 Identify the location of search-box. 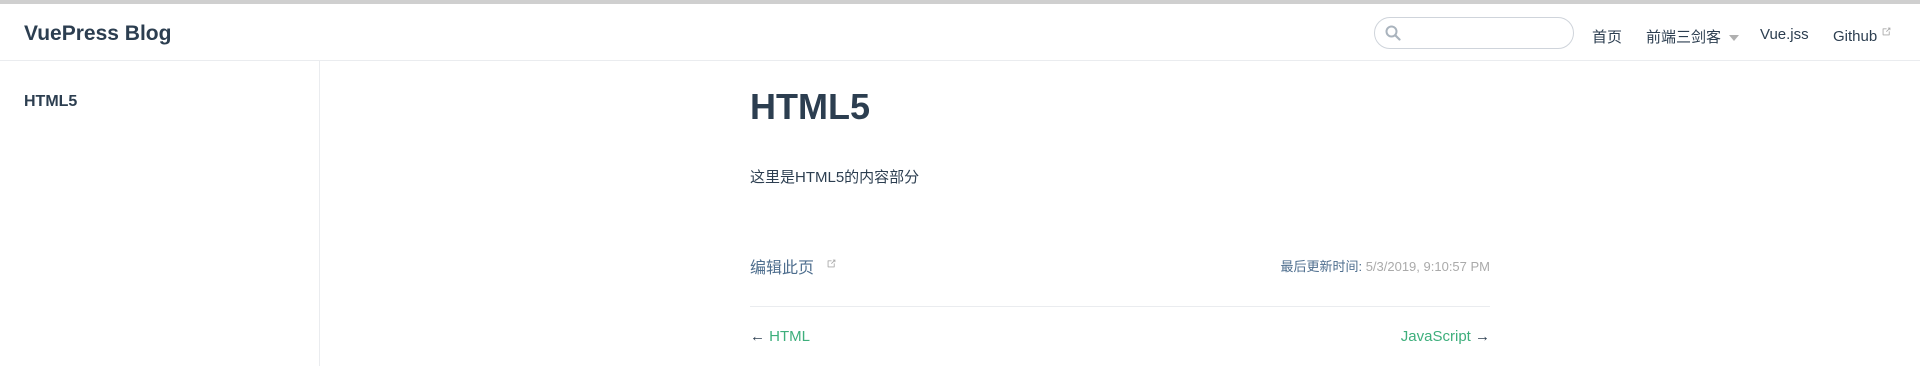
(1474, 33).